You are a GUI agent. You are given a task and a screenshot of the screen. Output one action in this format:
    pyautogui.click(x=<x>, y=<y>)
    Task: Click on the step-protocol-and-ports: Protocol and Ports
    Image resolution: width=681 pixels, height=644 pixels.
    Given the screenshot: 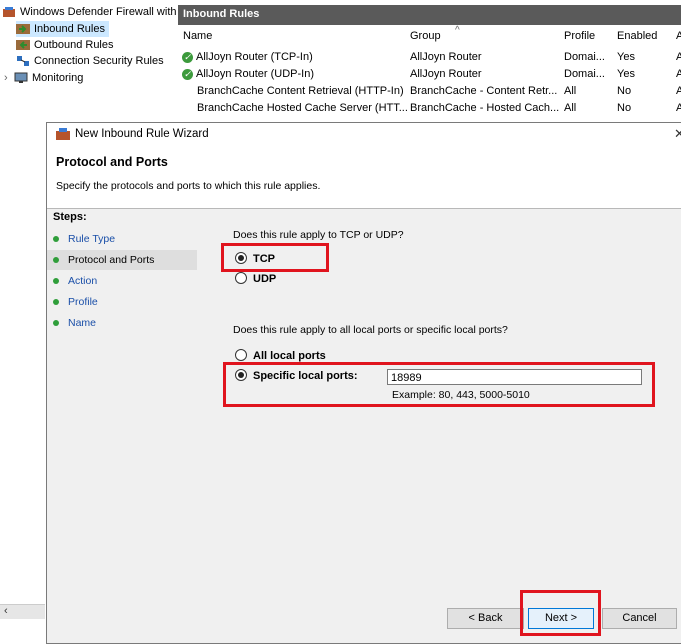 What is the action you would take?
    pyautogui.click(x=122, y=260)
    